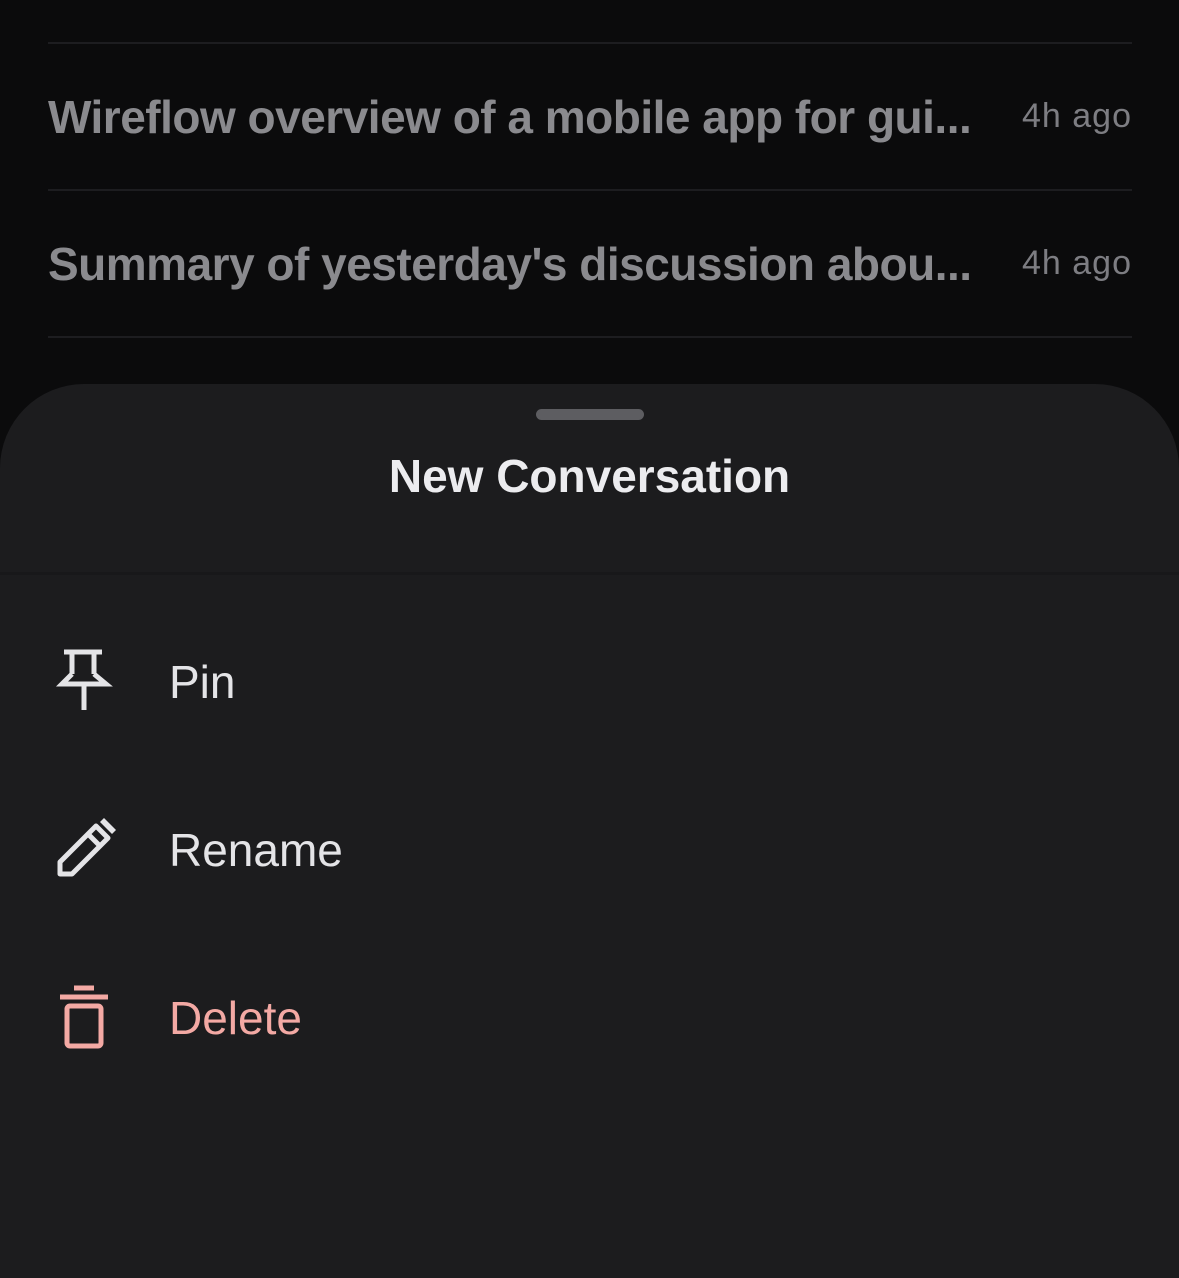 Image resolution: width=1179 pixels, height=1278 pixels. What do you see at coordinates (589, 573) in the screenshot?
I see `sheet-divider` at bounding box center [589, 573].